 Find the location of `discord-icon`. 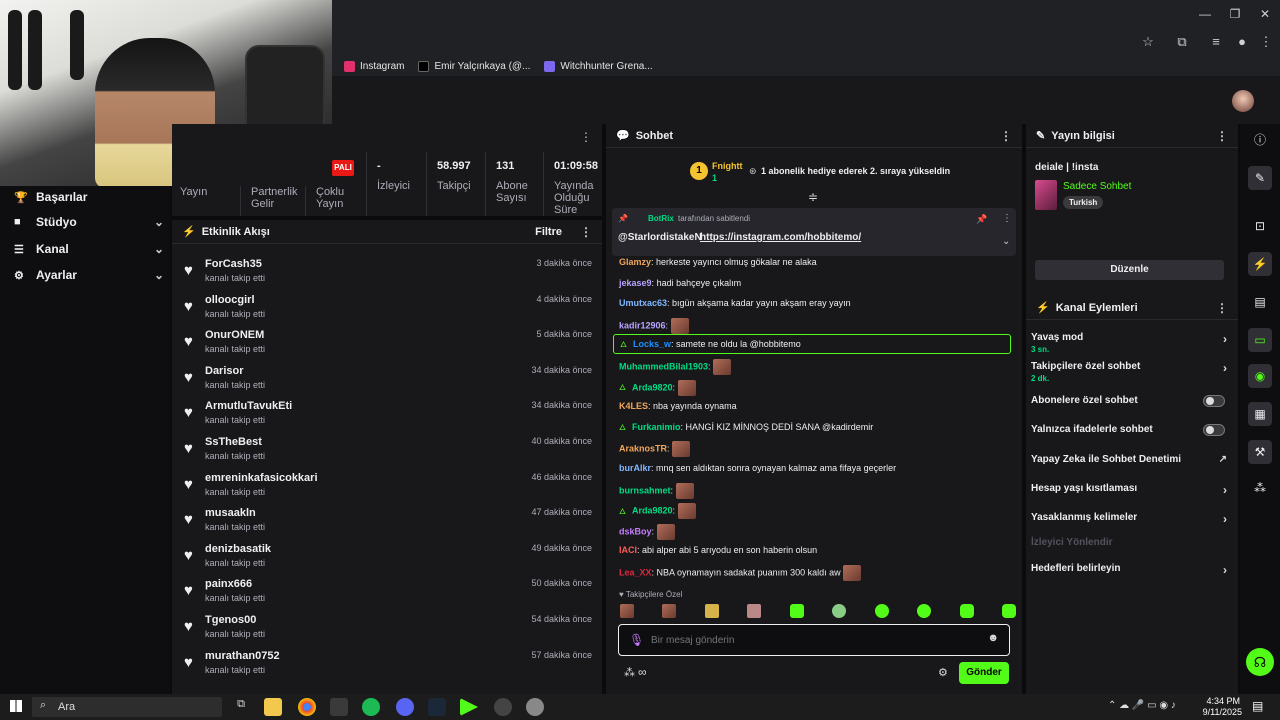

discord-icon is located at coordinates (405, 707).